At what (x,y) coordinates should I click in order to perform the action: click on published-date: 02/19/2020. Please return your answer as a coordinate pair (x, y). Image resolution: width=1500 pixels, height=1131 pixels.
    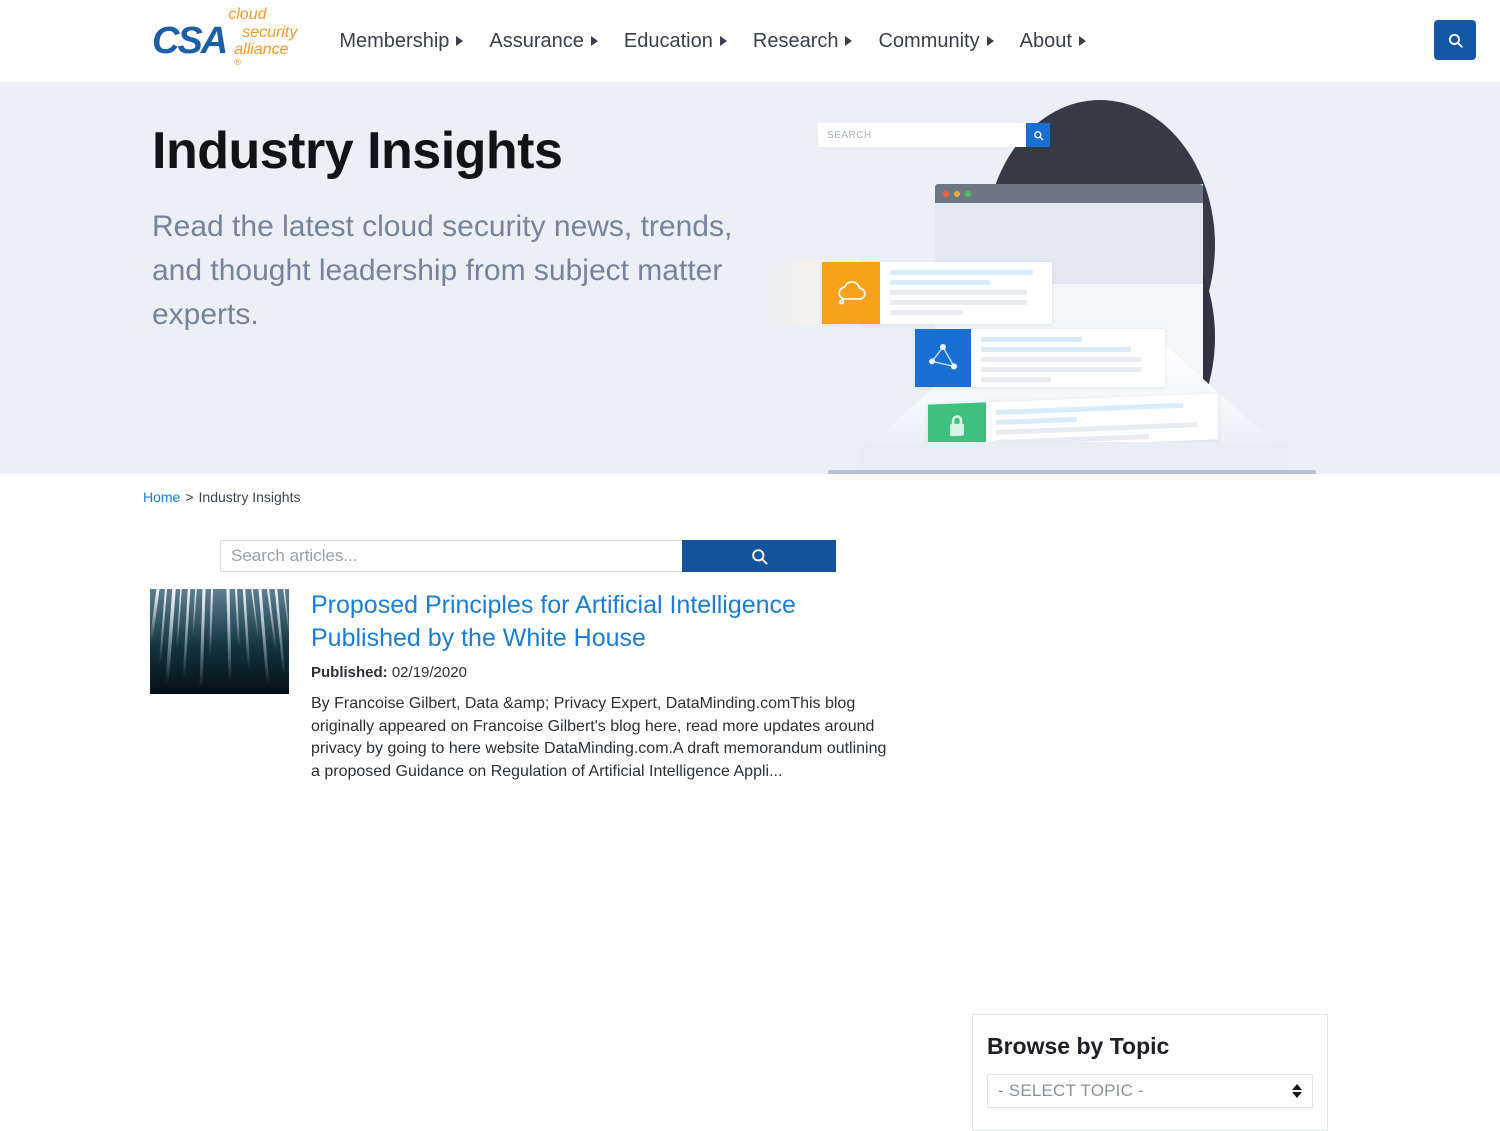
    Looking at the image, I should click on (429, 672).